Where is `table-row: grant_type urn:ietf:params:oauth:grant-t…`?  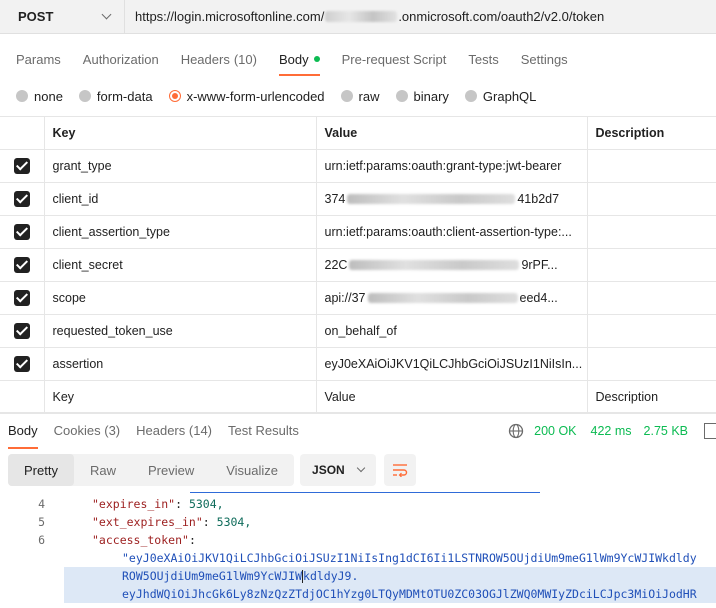
table-row: grant_type urn:ietf:params:oauth:grant-t… is located at coordinates (358, 166).